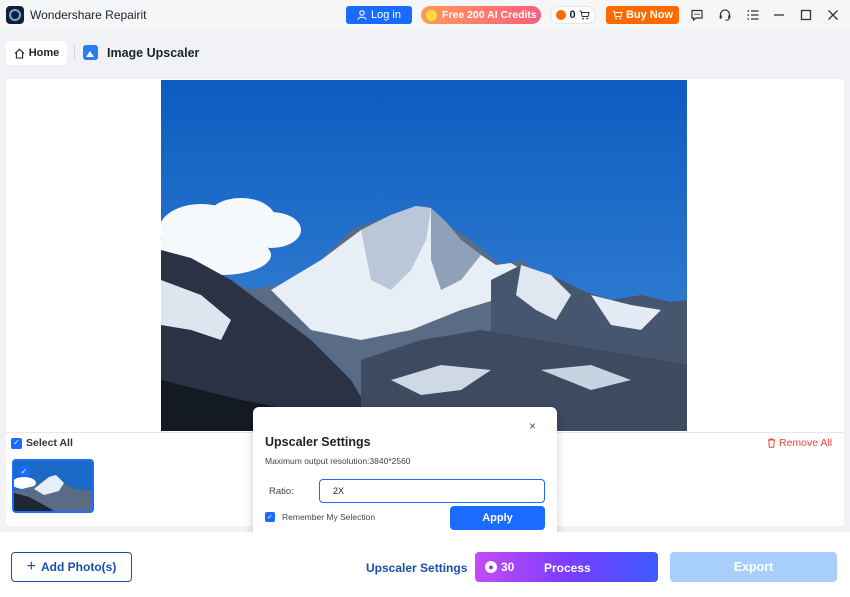 The image size is (850, 597). I want to click on credits-label: Free 200 AI Credits, so click(489, 15).